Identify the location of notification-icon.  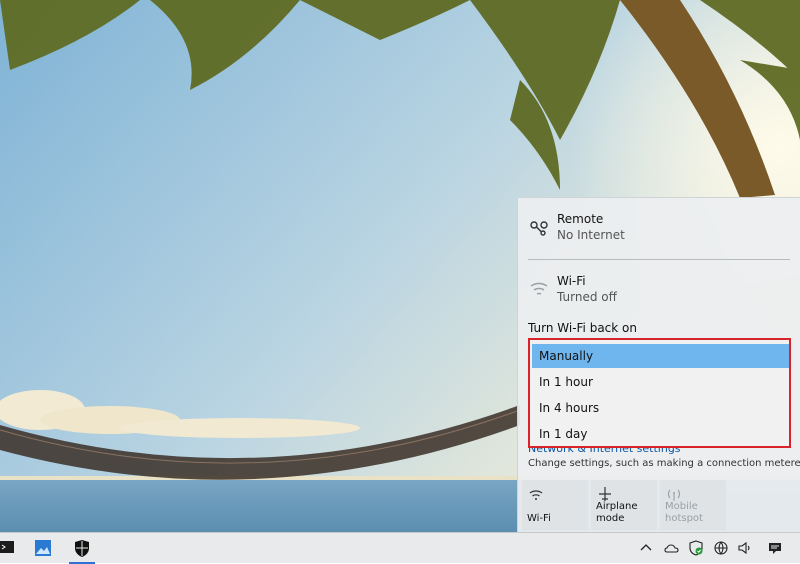
(775, 548).